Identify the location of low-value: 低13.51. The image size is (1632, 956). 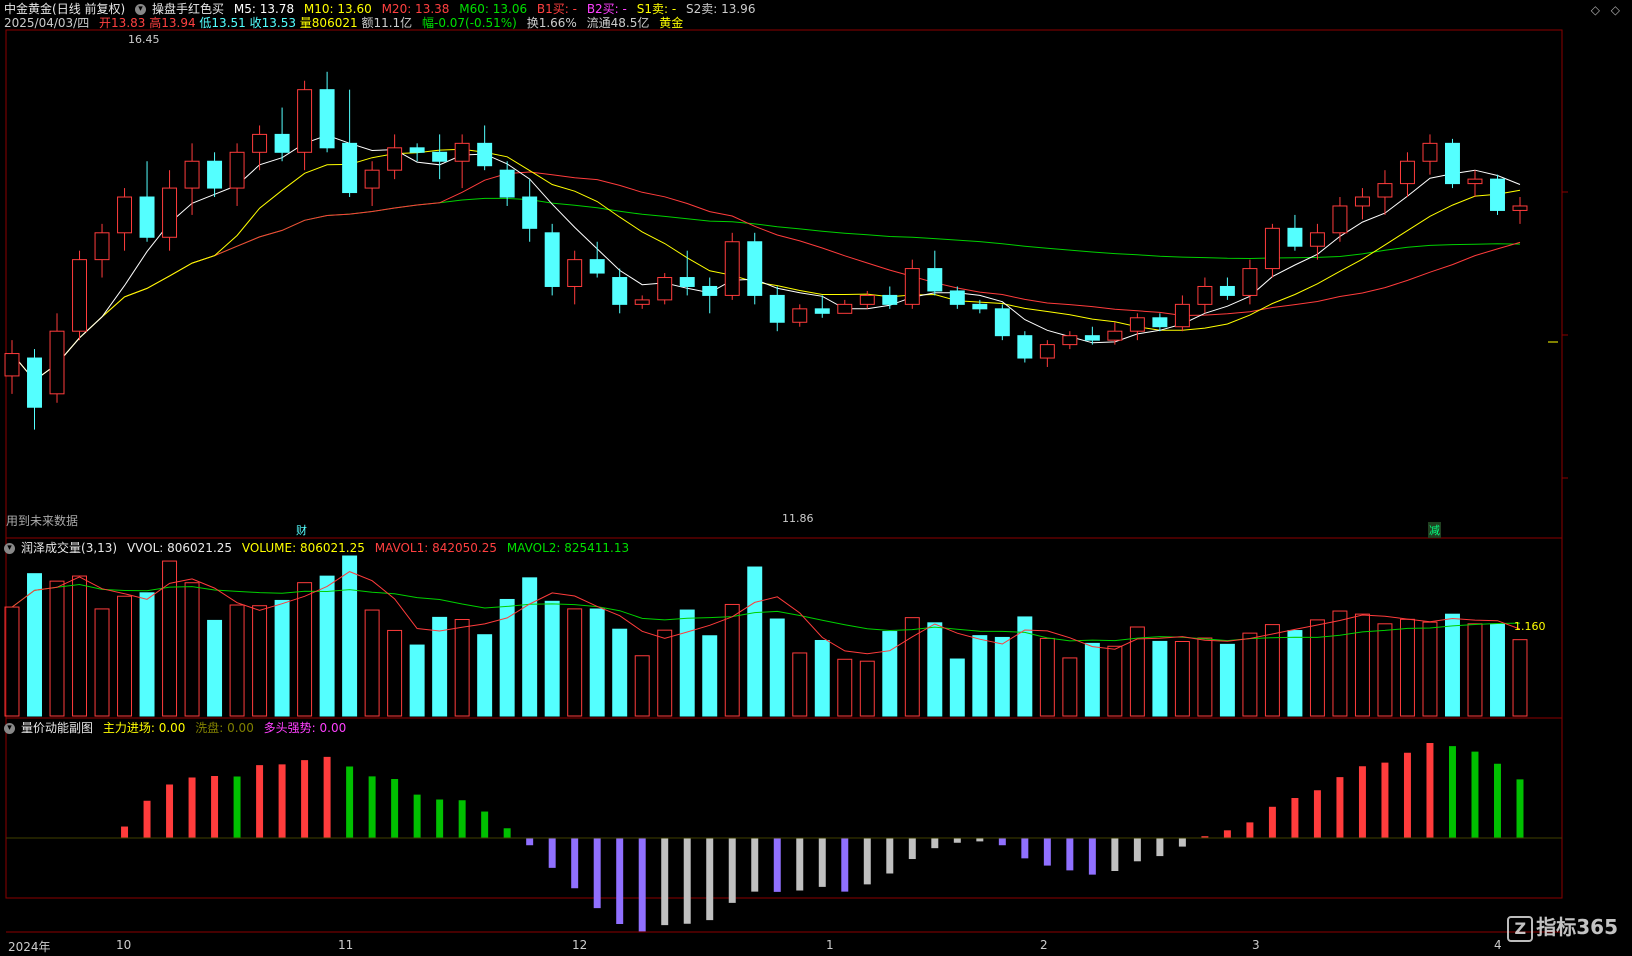
(222, 23).